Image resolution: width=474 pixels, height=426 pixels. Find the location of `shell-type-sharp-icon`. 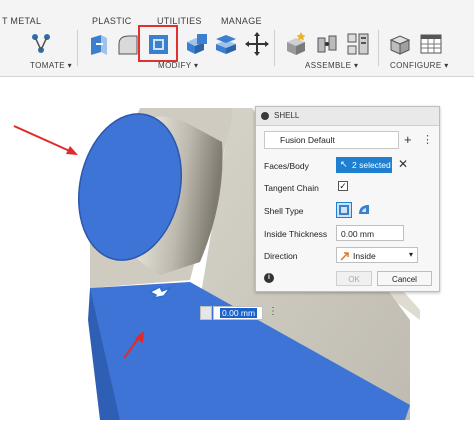

shell-type-sharp-icon is located at coordinates (344, 210).